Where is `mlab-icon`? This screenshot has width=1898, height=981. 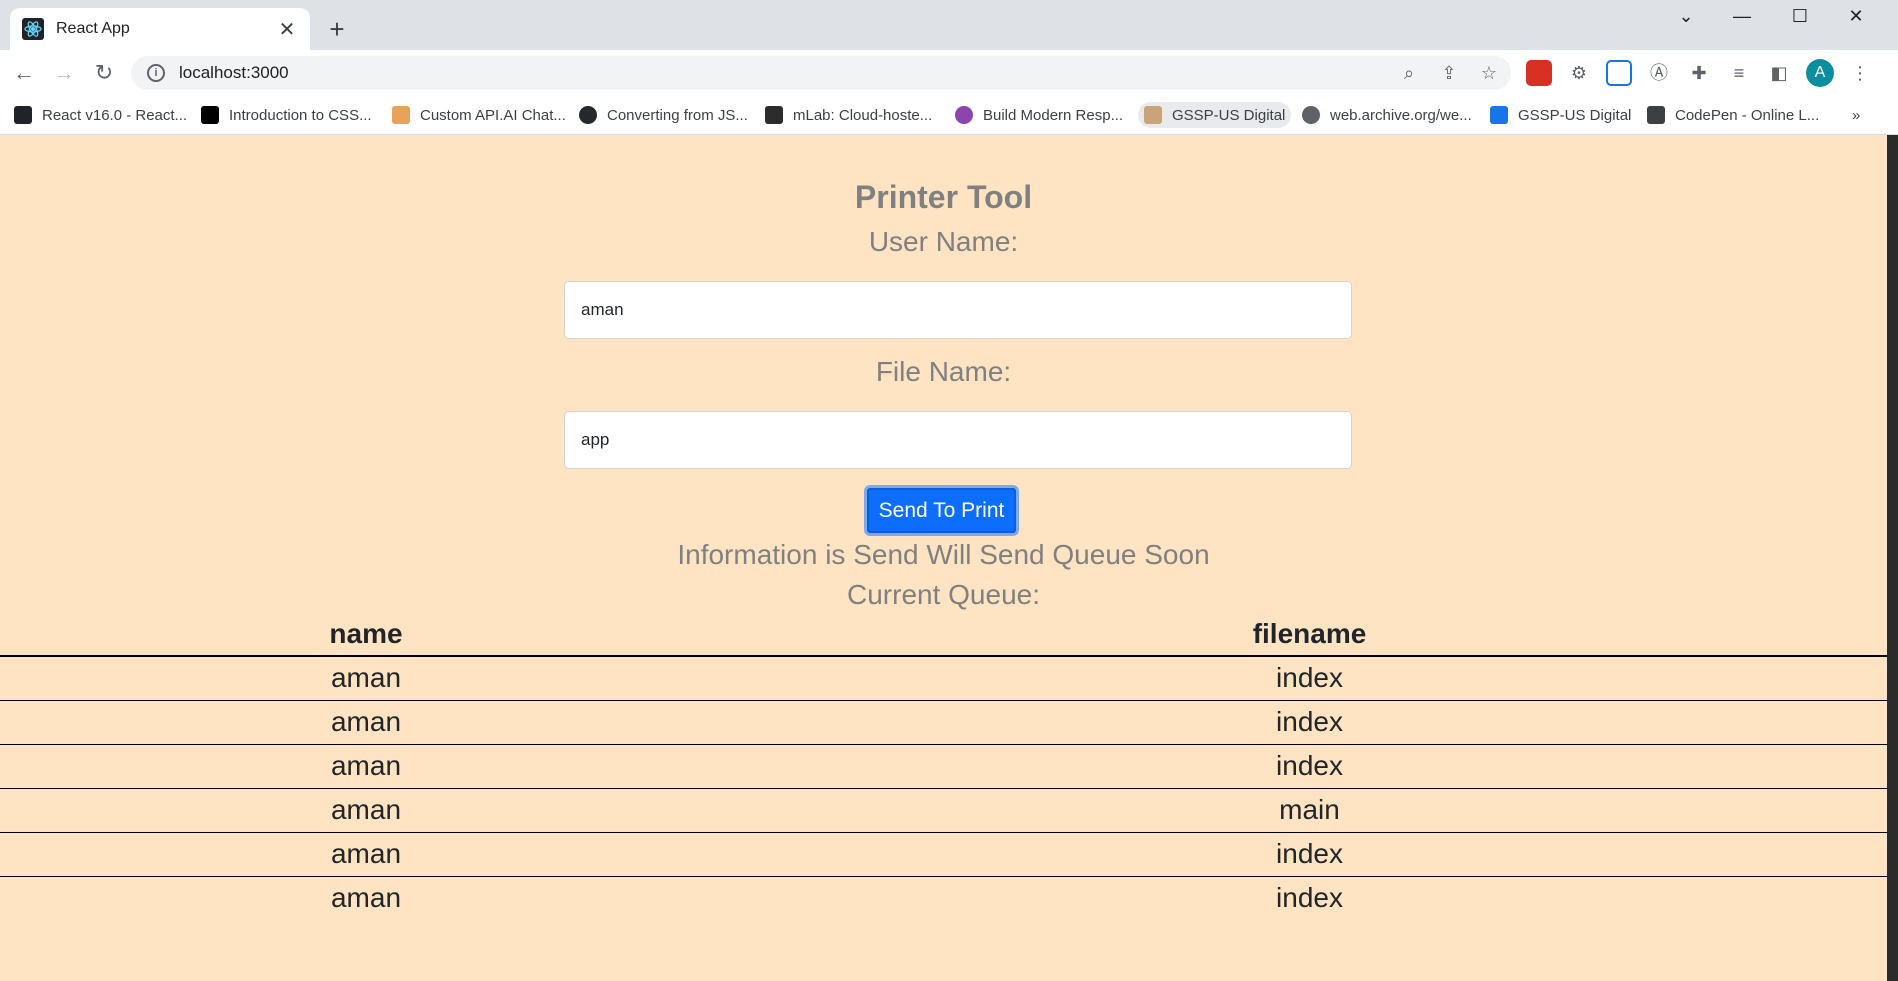 mlab-icon is located at coordinates (774, 115).